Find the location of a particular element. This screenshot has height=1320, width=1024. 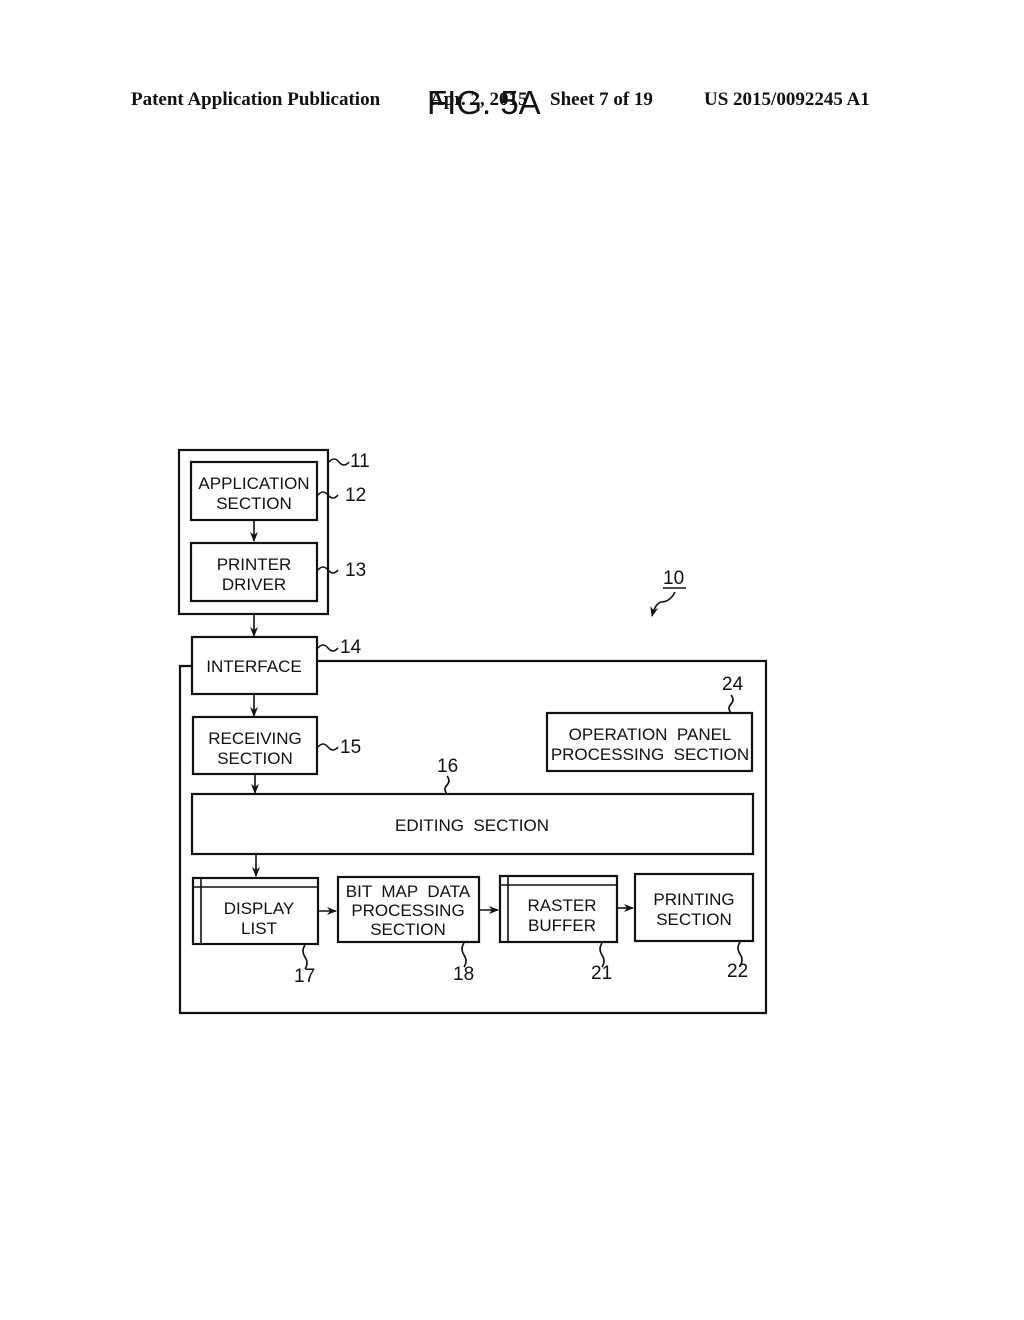

receiving-label-2: SECTION is located at coordinates (255, 758).